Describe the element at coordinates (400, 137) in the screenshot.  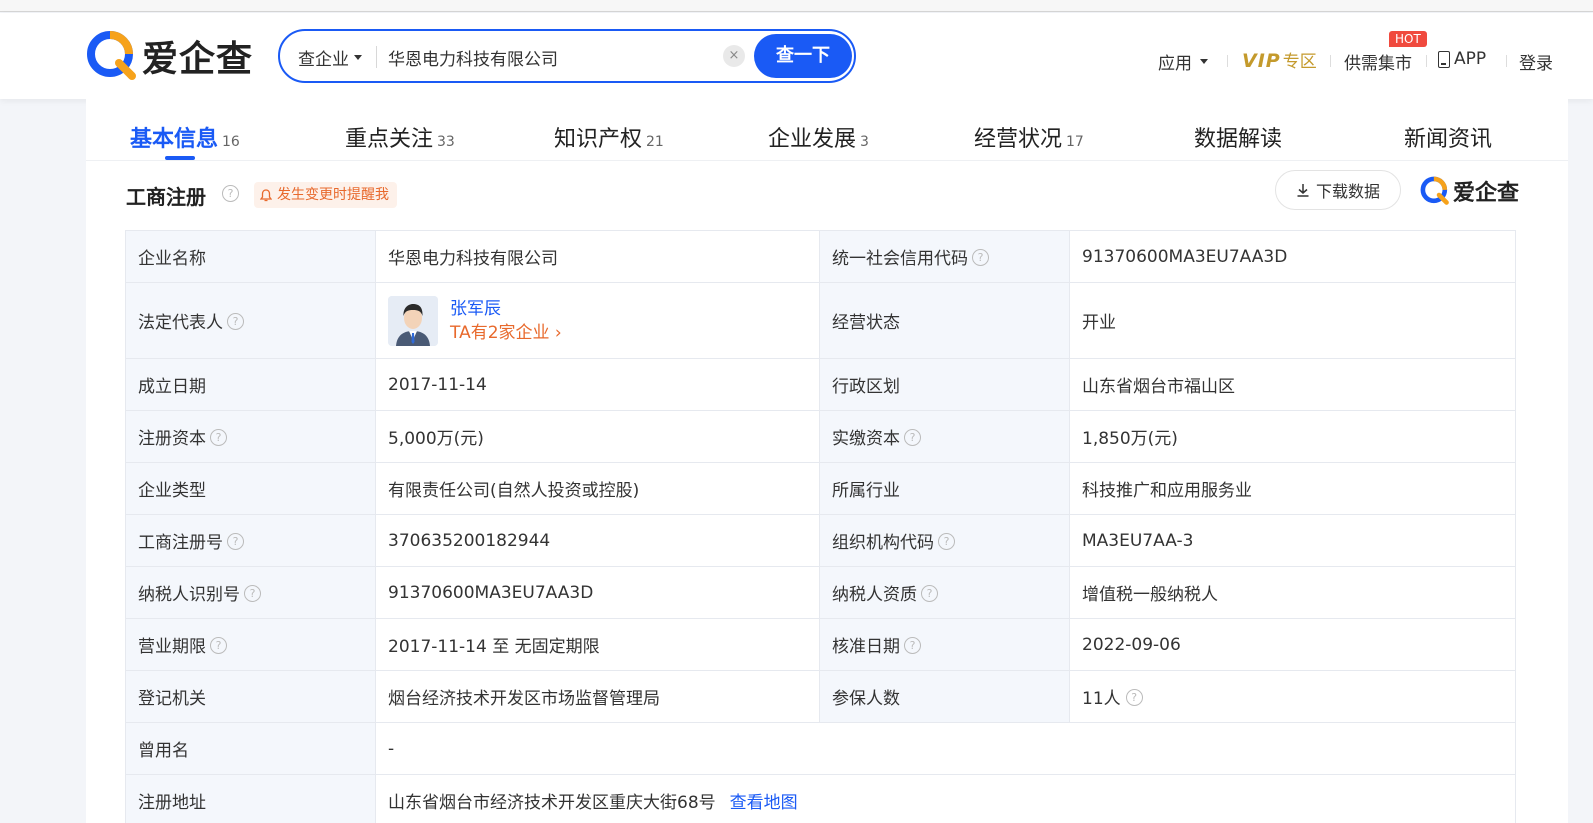
I see `tab-key-focus: 重点关注 33` at that location.